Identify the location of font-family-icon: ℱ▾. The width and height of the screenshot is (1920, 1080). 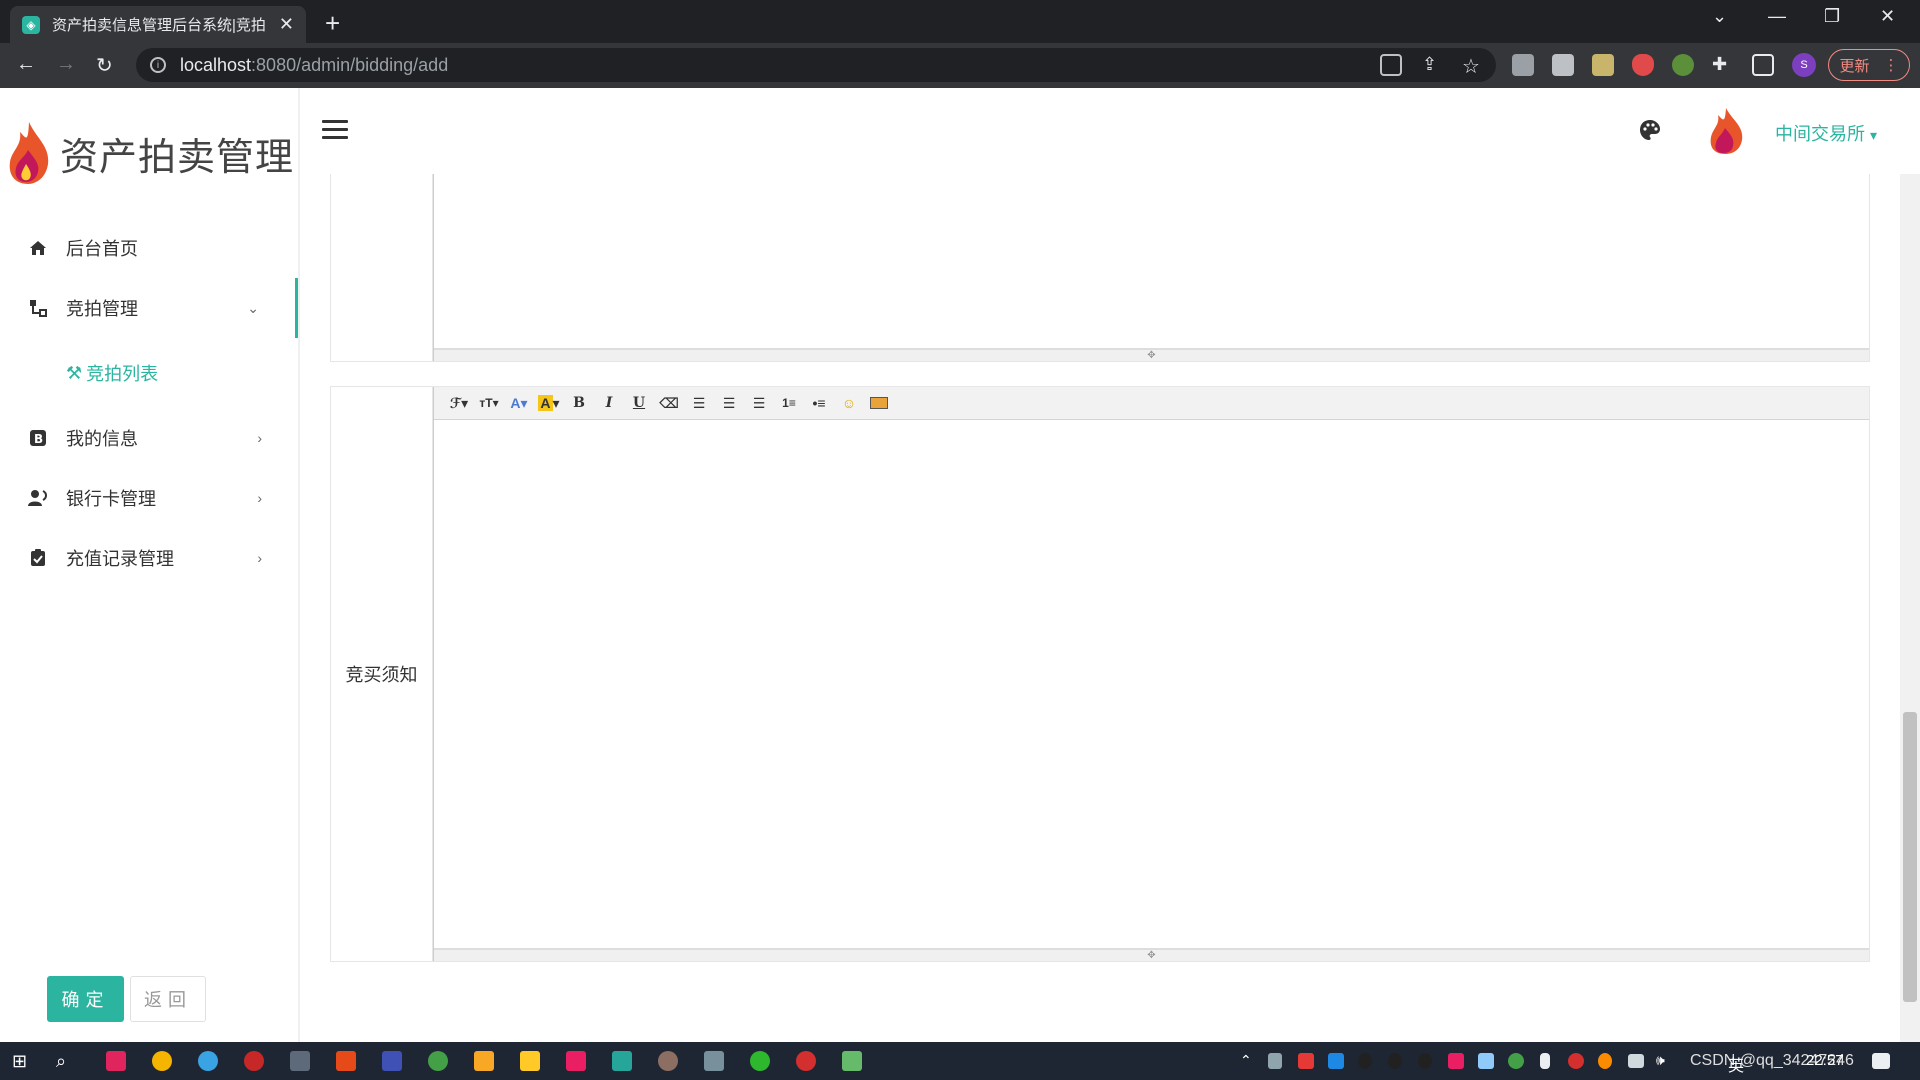
(459, 403).